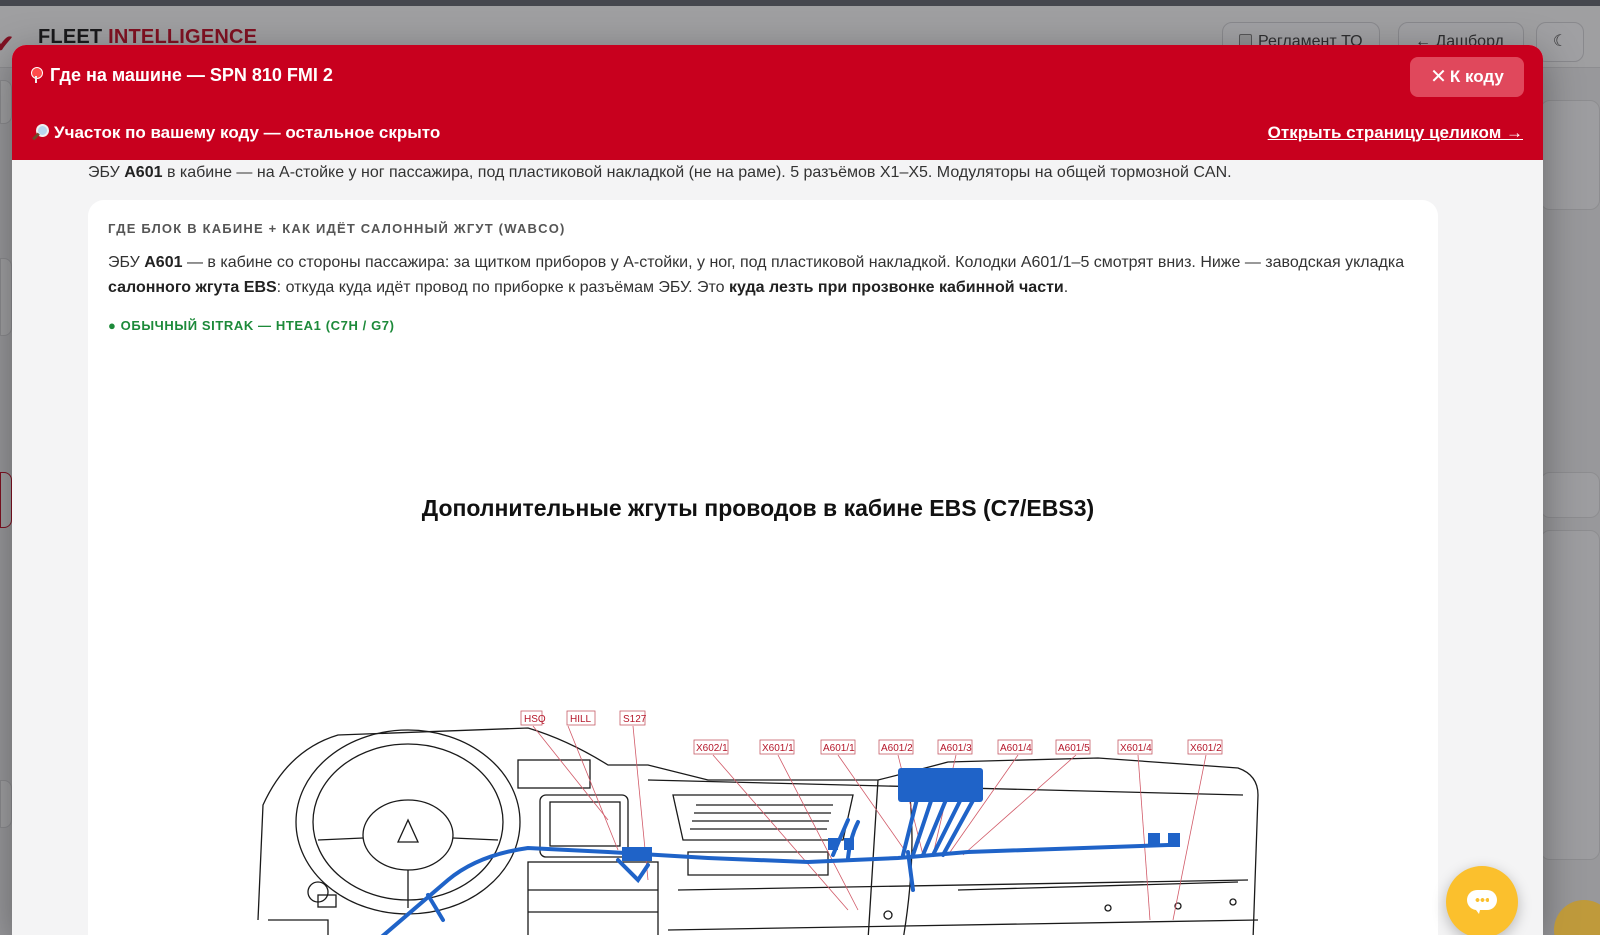 This screenshot has width=1600, height=935. What do you see at coordinates (1074, 748) in the screenshot?
I see `callout-a601-5: A601/5` at bounding box center [1074, 748].